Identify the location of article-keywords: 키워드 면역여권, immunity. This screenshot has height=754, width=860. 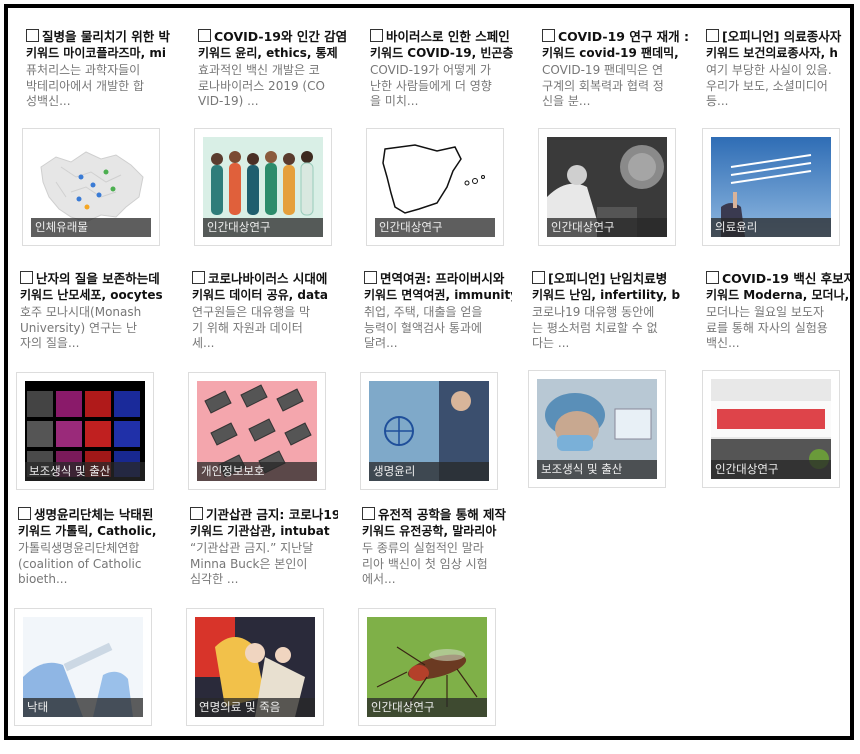
(438, 295).